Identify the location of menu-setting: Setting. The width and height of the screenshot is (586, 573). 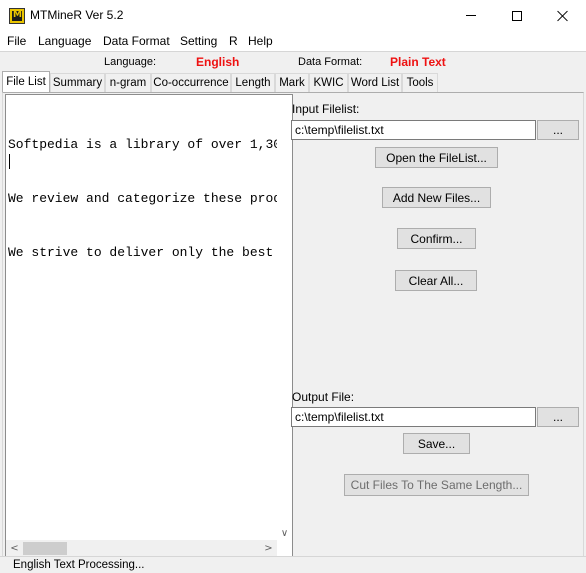
(198, 41).